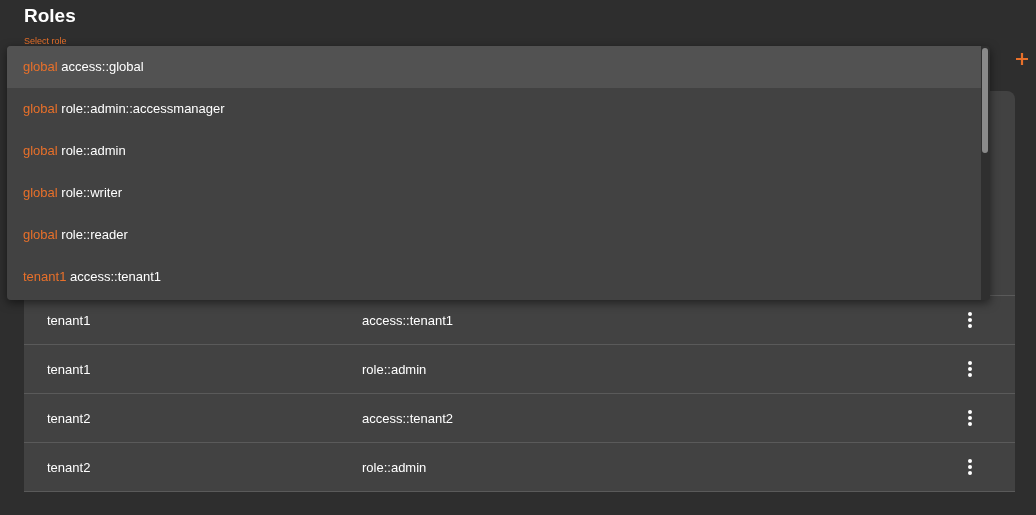  What do you see at coordinates (45, 41) in the screenshot?
I see `select-label: Select role` at bounding box center [45, 41].